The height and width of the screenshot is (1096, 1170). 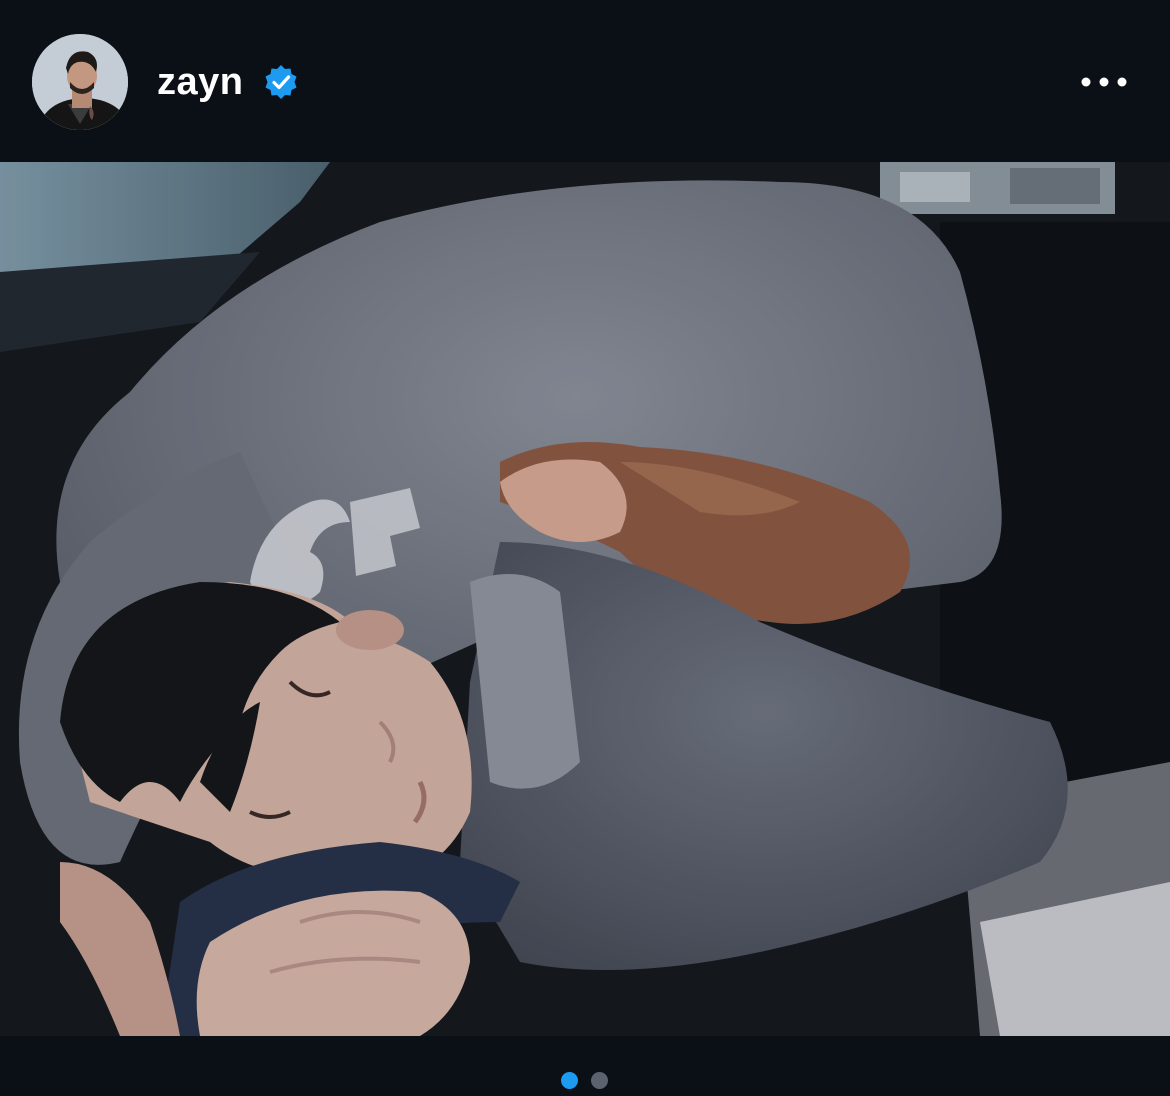 What do you see at coordinates (281, 82) in the screenshot?
I see `verified-badge-icon` at bounding box center [281, 82].